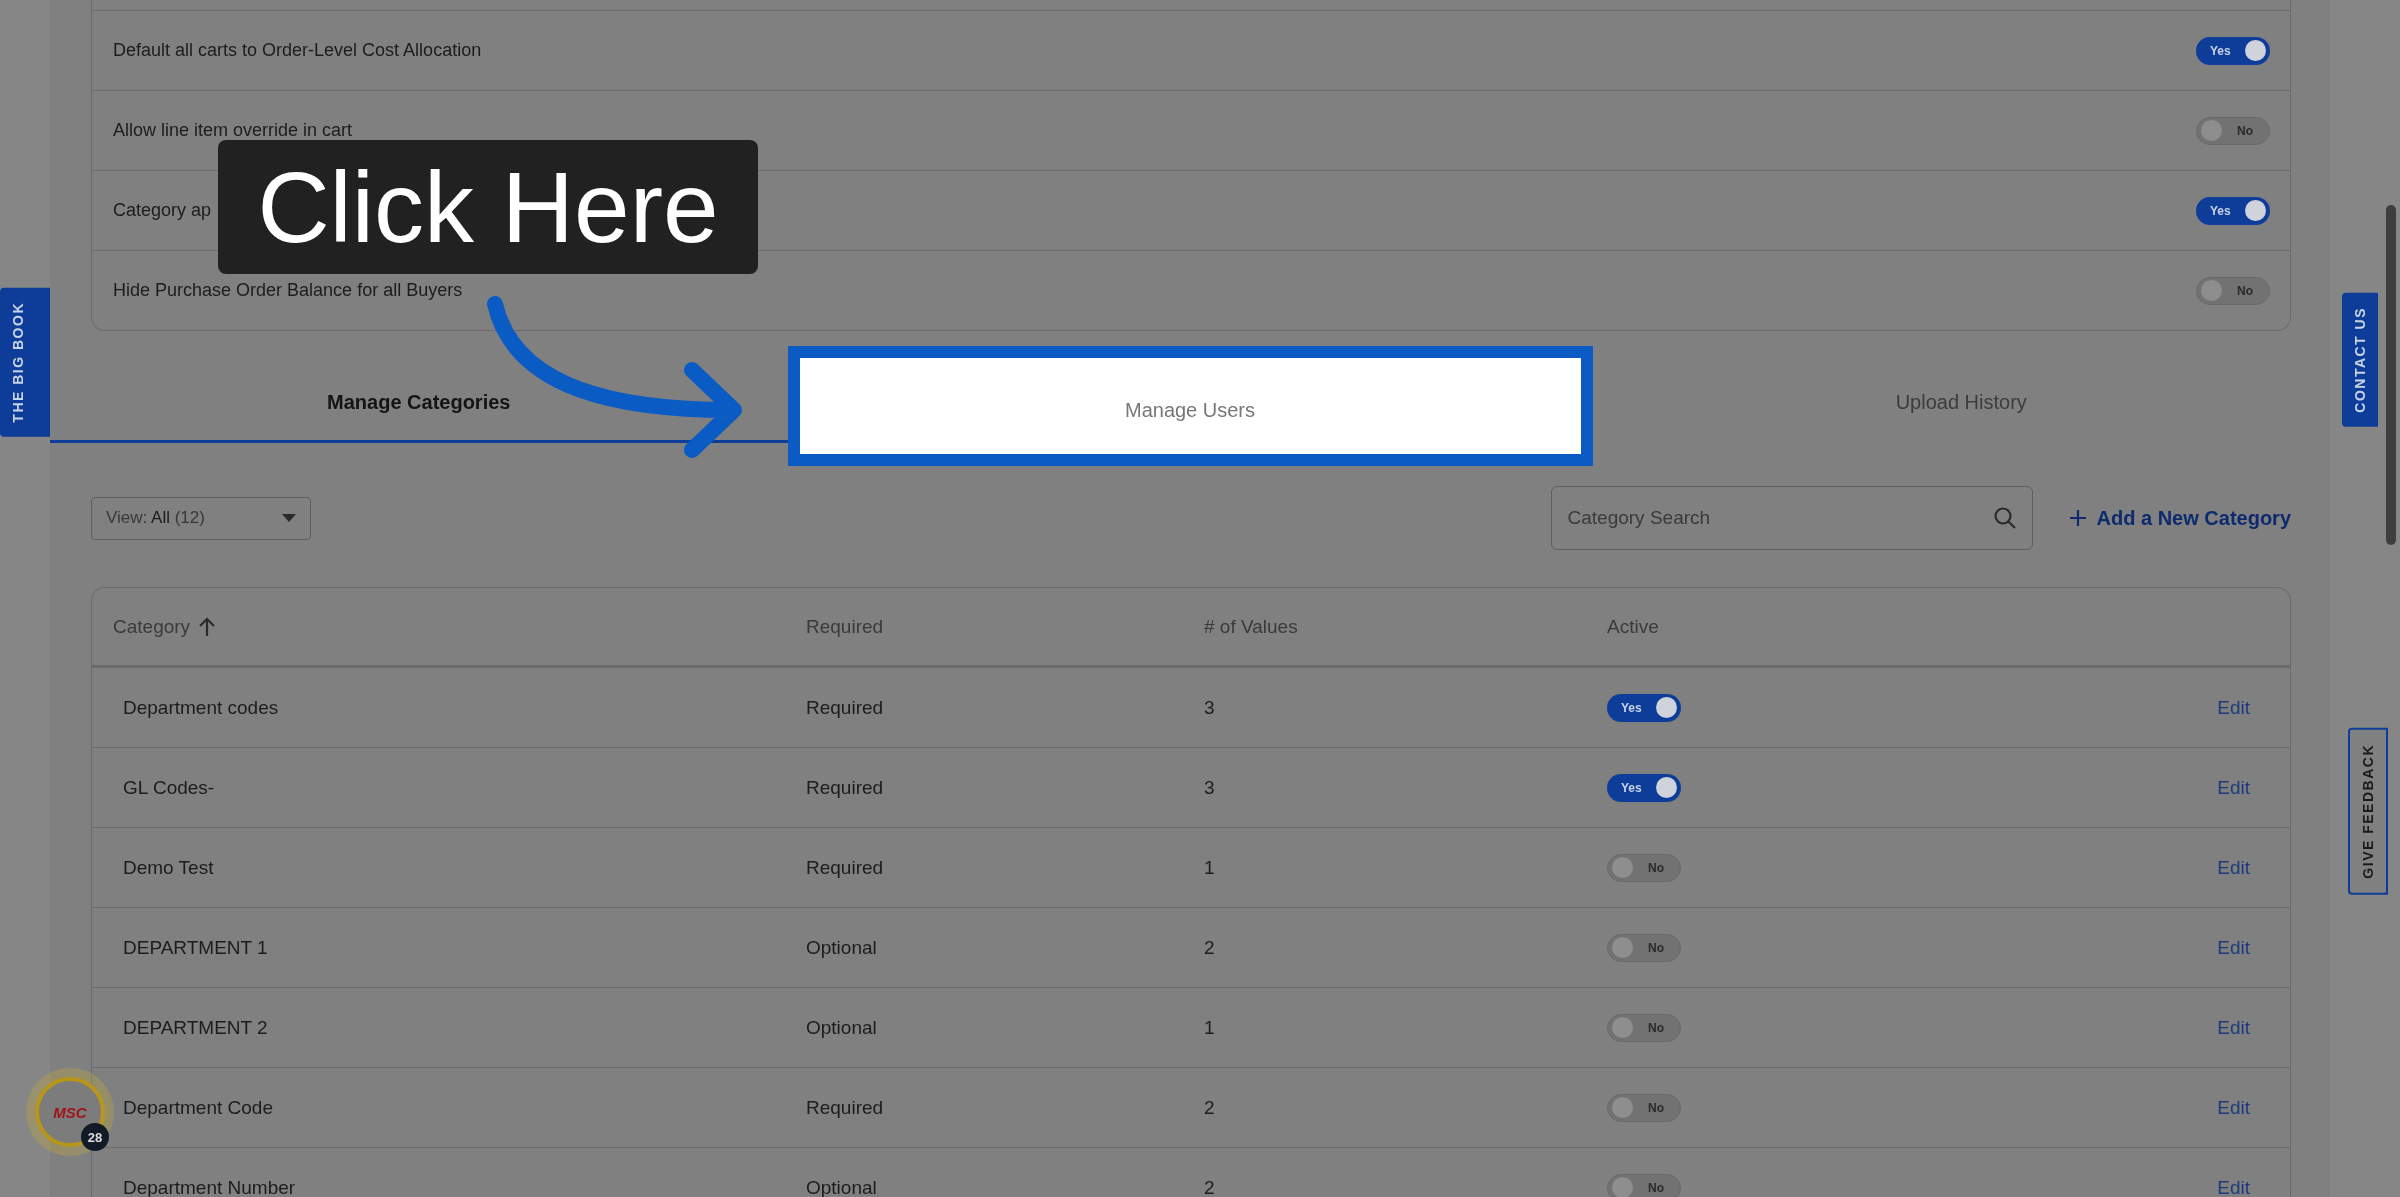 The height and width of the screenshot is (1197, 2400). I want to click on column-header: # of Values, so click(1251, 626).